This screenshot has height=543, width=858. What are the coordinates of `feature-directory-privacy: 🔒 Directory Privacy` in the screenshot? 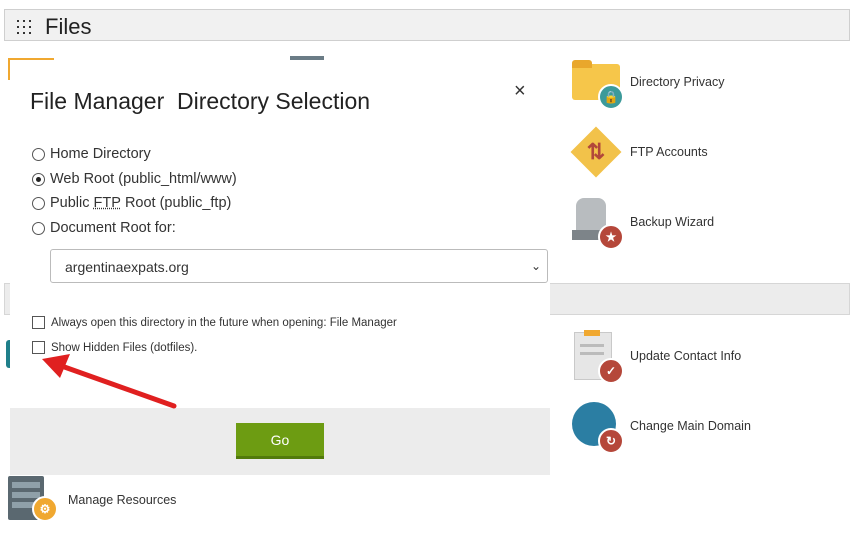 It's located at (647, 83).